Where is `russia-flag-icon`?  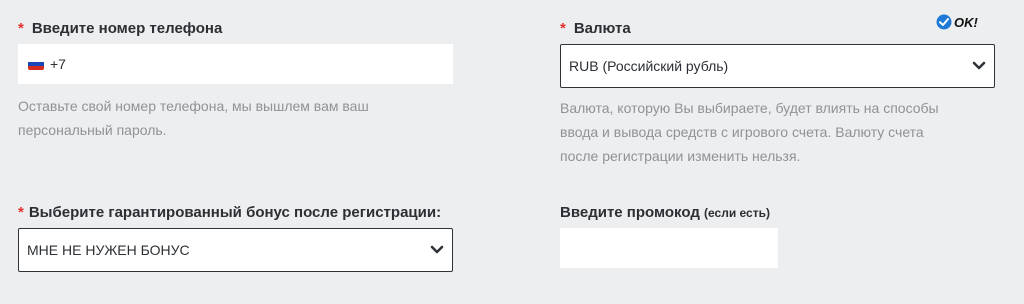 russia-flag-icon is located at coordinates (36, 64).